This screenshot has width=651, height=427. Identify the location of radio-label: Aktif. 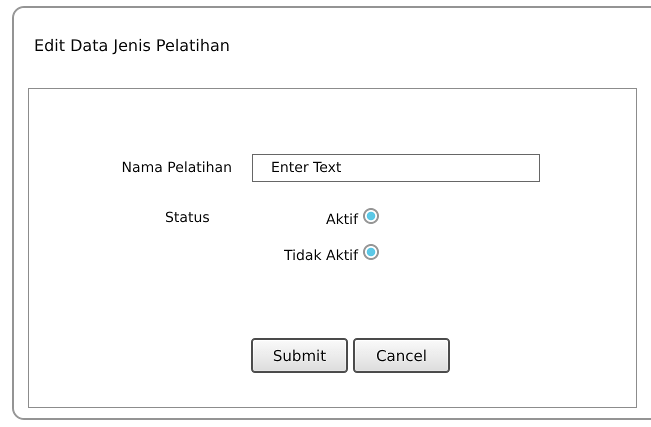
(342, 219).